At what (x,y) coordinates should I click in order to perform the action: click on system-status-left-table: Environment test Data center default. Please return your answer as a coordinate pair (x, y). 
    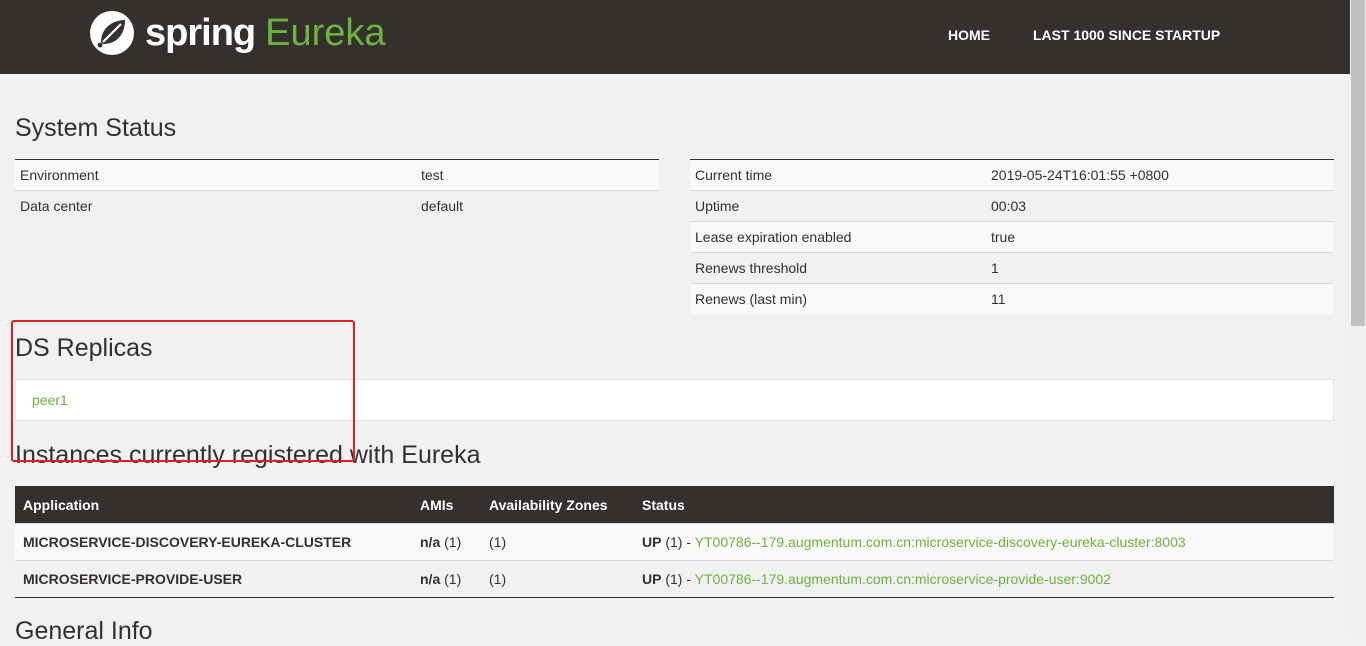
    Looking at the image, I should click on (337, 190).